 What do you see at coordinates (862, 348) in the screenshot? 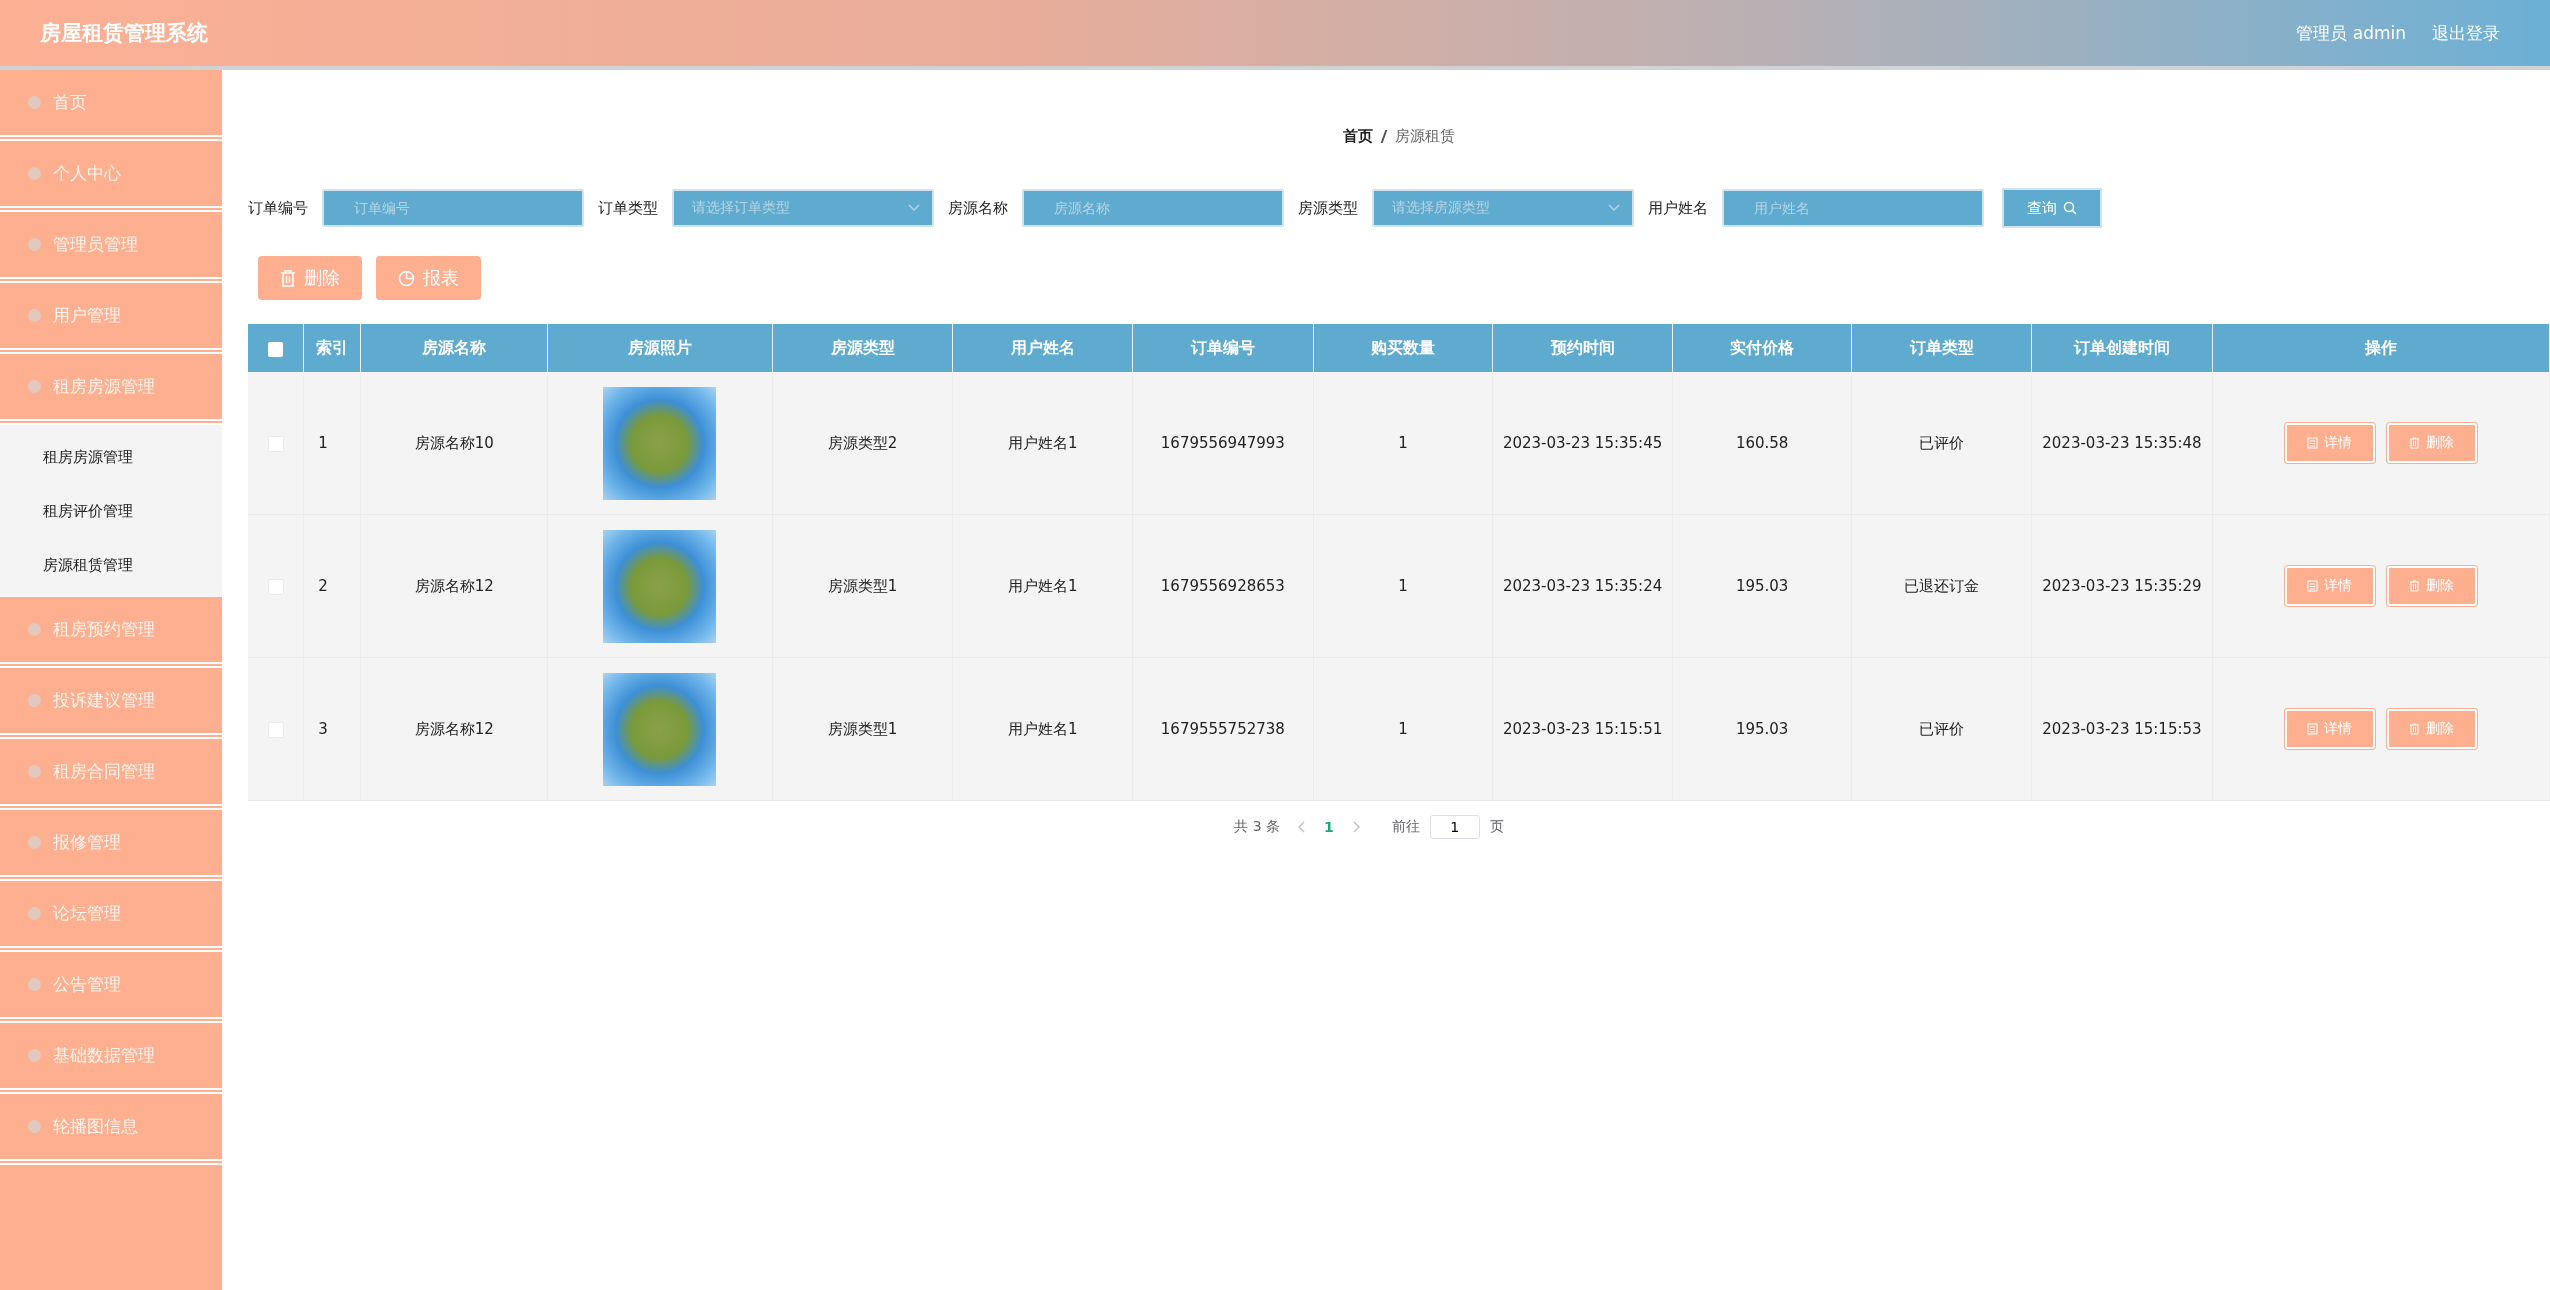
I see `column-header: 房源类型` at bounding box center [862, 348].